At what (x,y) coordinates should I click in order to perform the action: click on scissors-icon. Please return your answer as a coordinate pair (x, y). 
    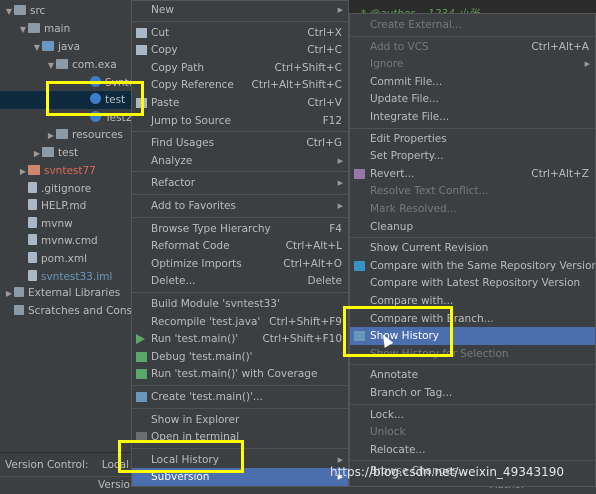
    Looking at the image, I should click on (141, 32).